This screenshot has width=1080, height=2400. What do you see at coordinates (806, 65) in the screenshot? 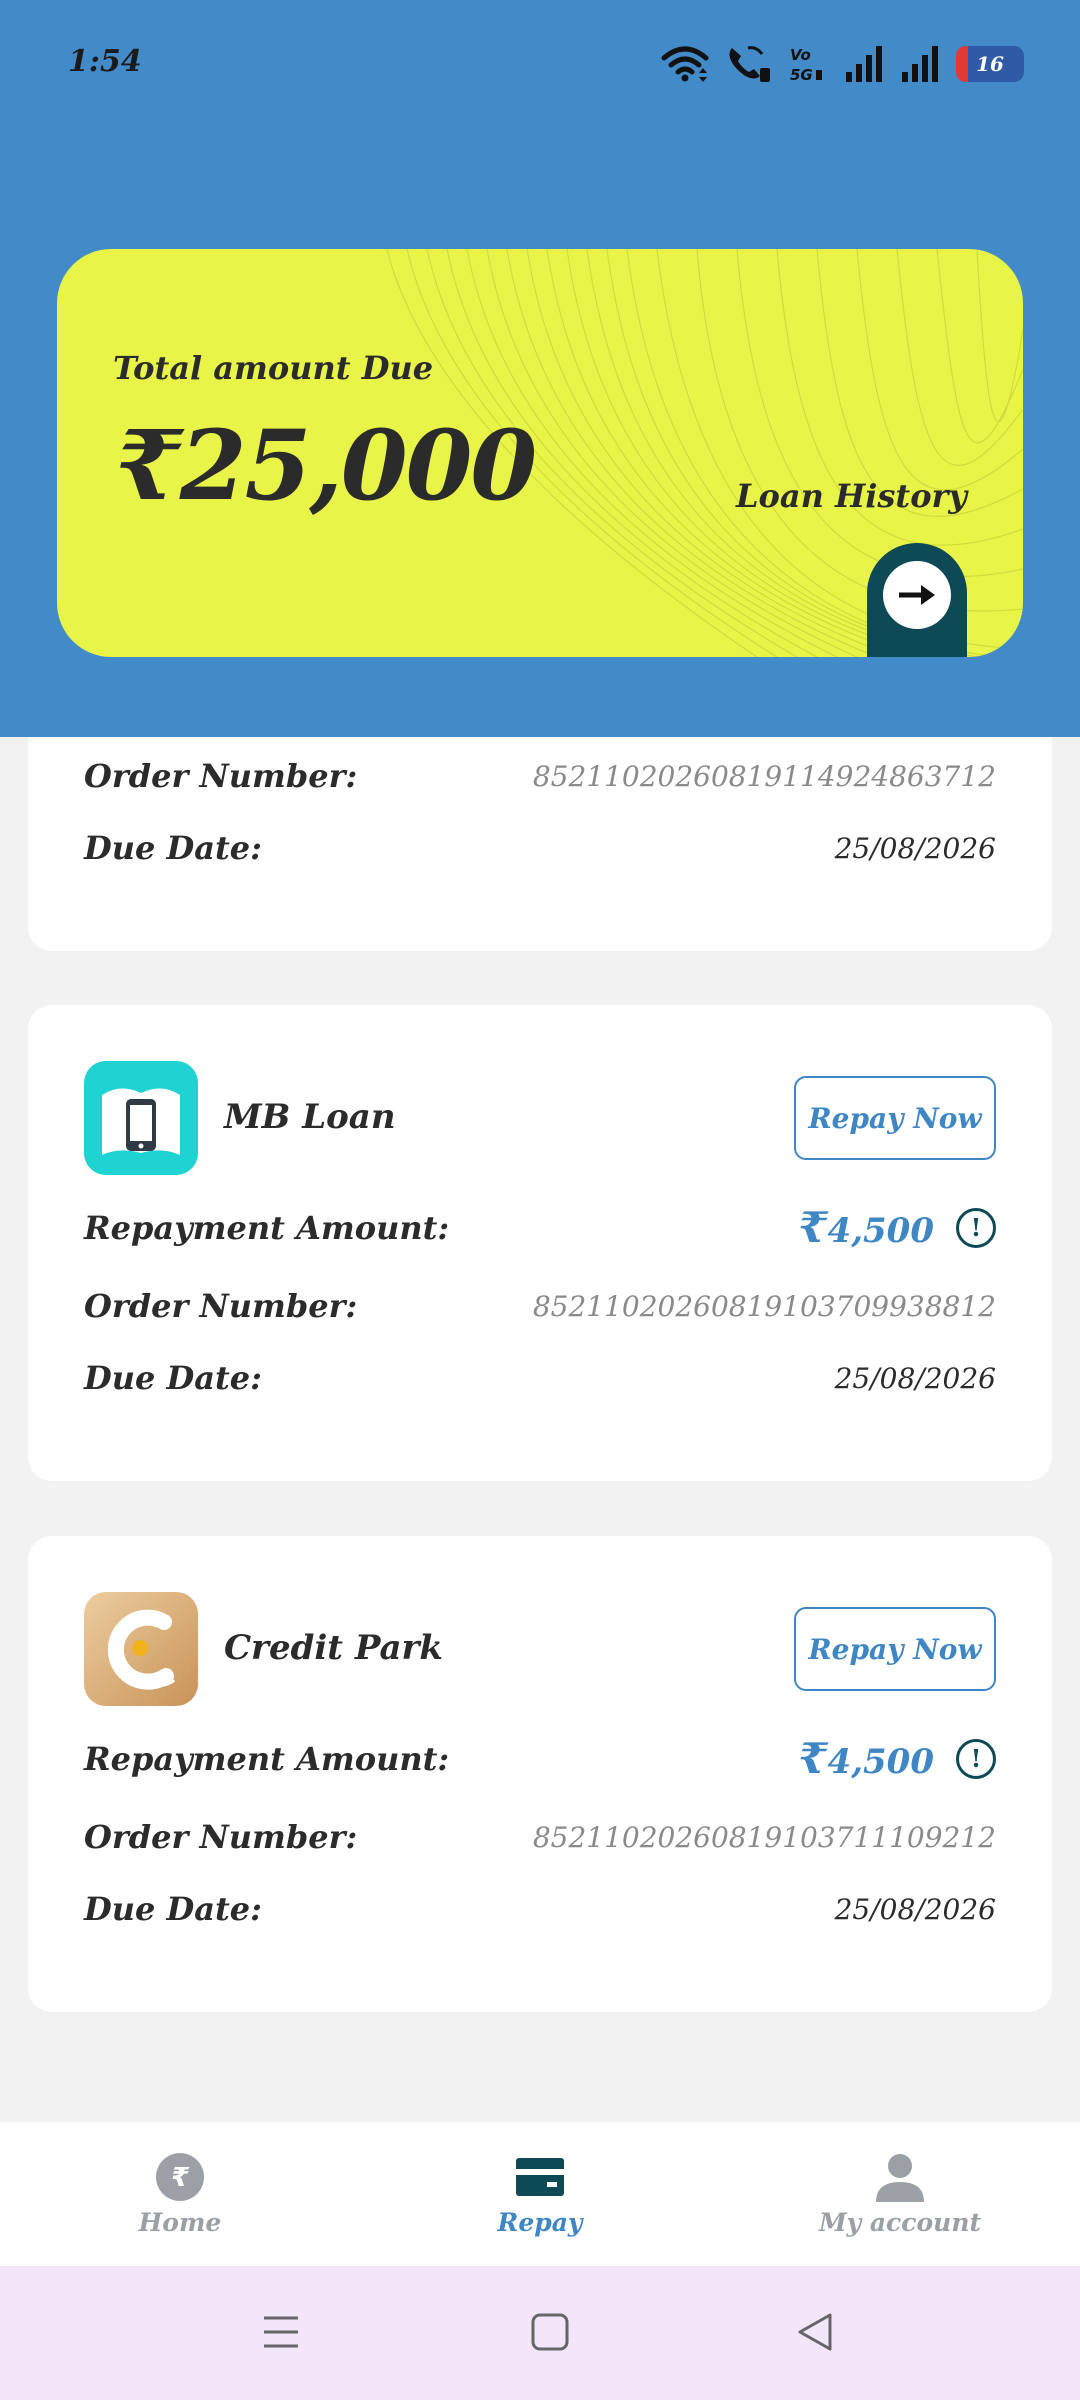
I see `volte-icon: Vo 5G` at bounding box center [806, 65].